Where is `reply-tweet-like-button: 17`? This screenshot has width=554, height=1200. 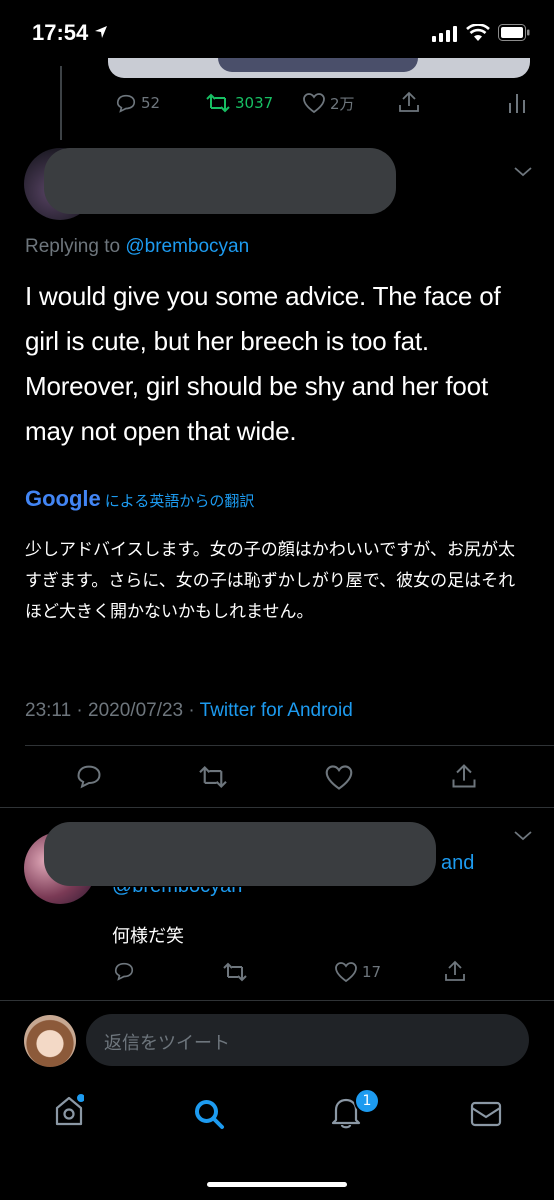 reply-tweet-like-button: 17 is located at coordinates (357, 972).